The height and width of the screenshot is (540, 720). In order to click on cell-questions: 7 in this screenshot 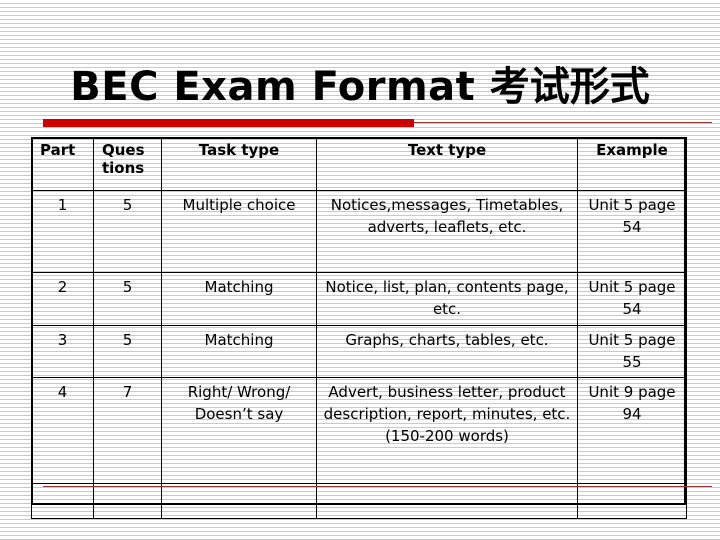, I will do `click(127, 430)`.